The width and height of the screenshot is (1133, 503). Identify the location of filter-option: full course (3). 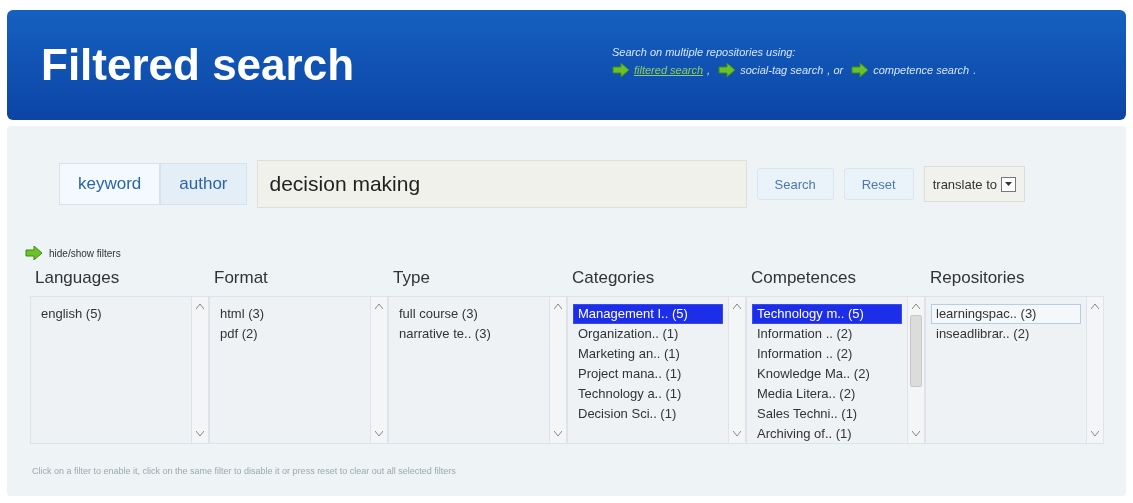
(469, 314).